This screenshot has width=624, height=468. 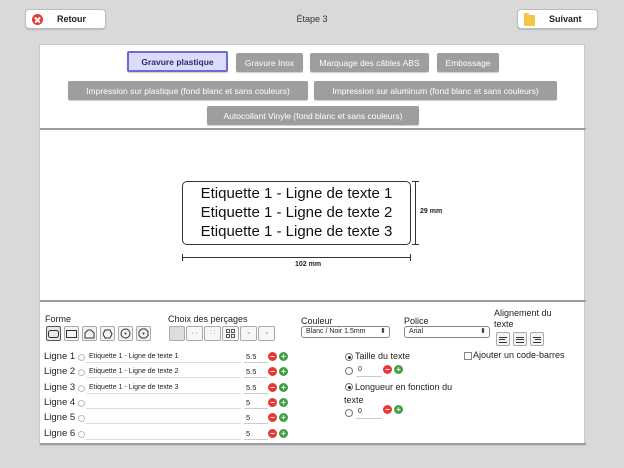 What do you see at coordinates (523, 318) in the screenshot?
I see `align-label: Alignement du texte` at bounding box center [523, 318].